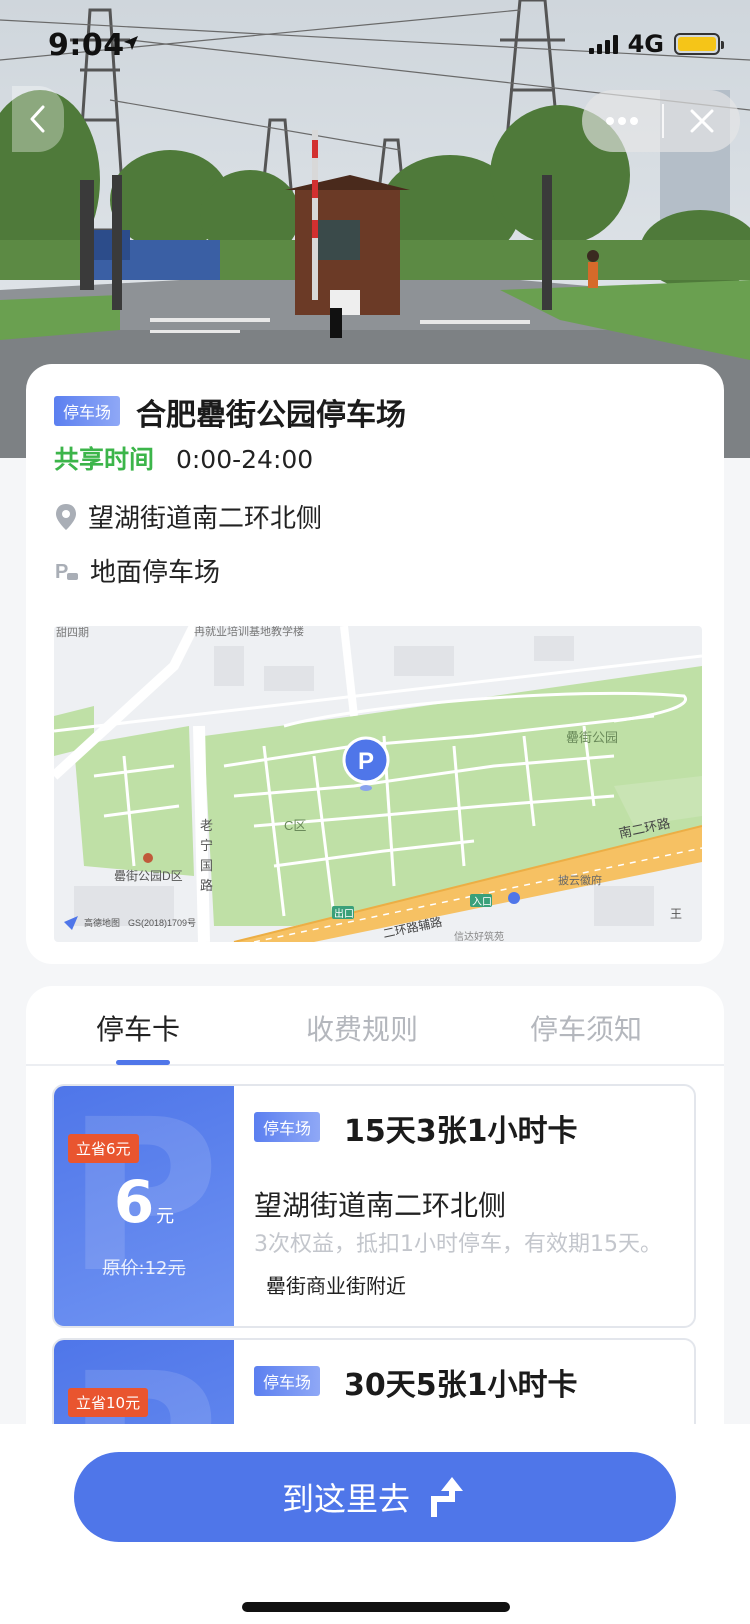 This screenshot has height=1624, width=750. I want to click on tab-fee-rules: 收费规则, so click(362, 1028).